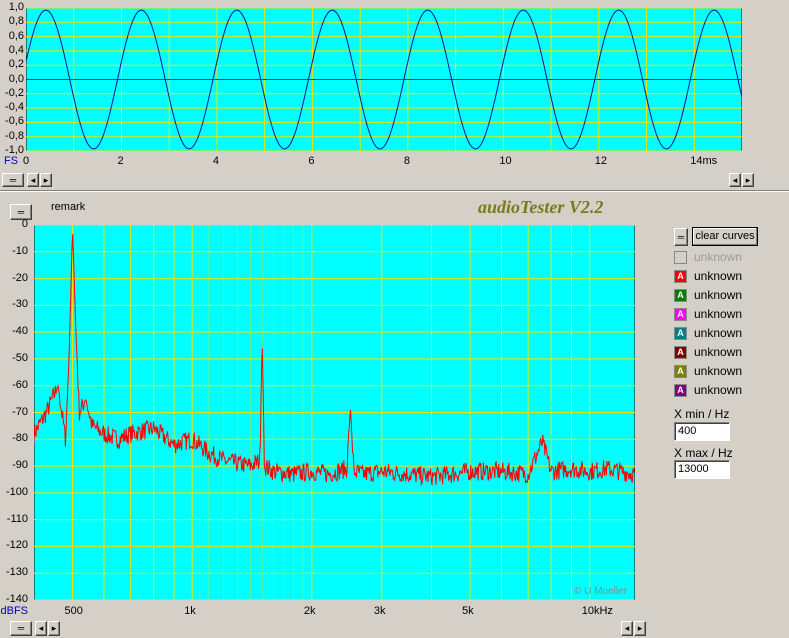 The image size is (789, 638). Describe the element at coordinates (379, 611) in the screenshot. I see `spectrum-x-tick-label: 3k` at that location.